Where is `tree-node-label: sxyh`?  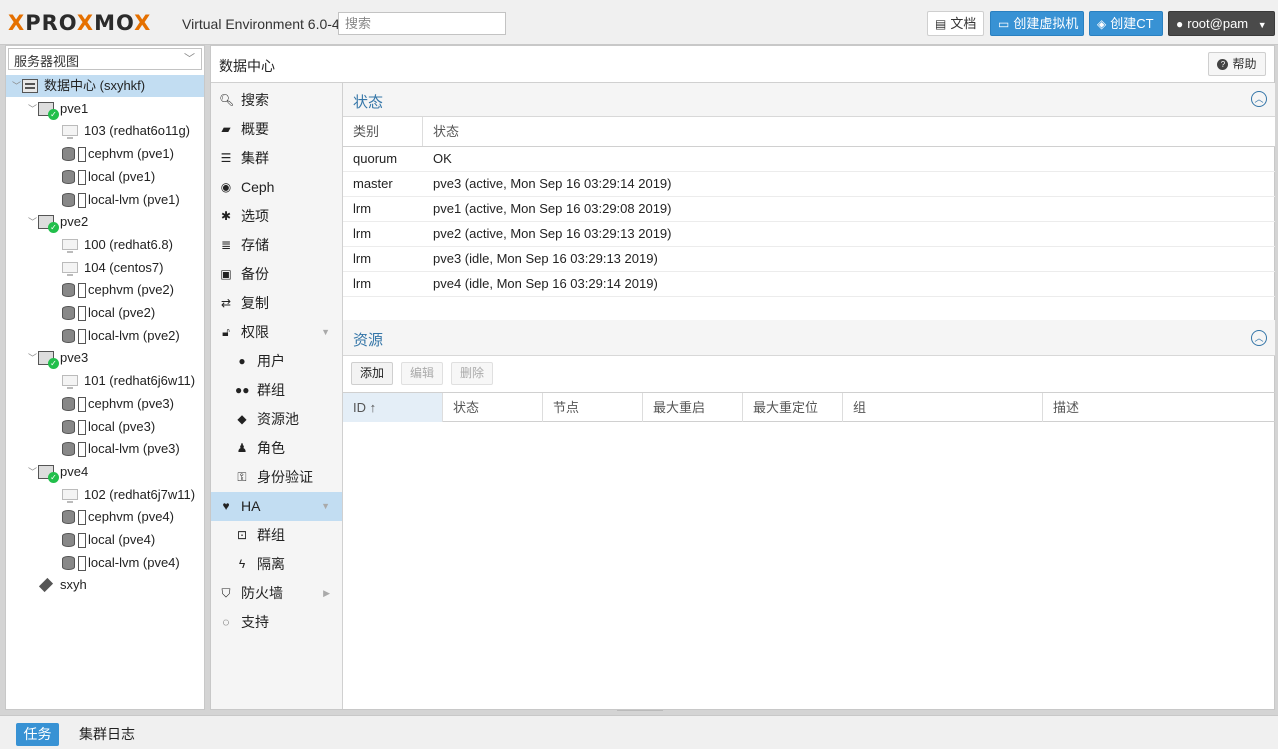
tree-node-label: sxyh is located at coordinates (73, 585).